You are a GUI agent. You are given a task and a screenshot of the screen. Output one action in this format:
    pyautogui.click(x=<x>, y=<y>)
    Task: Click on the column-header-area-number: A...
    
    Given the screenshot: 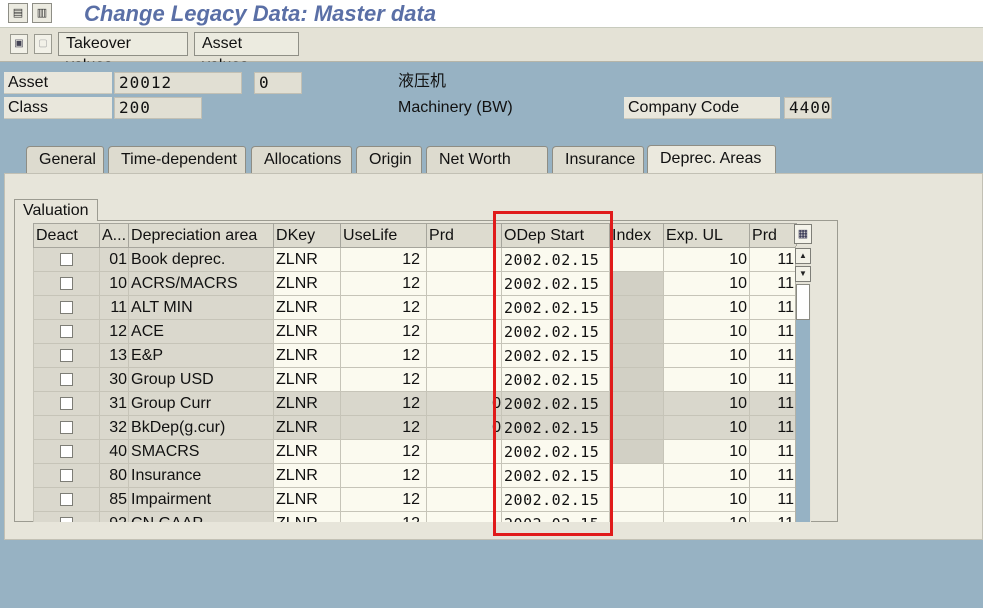 What is the action you would take?
    pyautogui.click(x=114, y=235)
    